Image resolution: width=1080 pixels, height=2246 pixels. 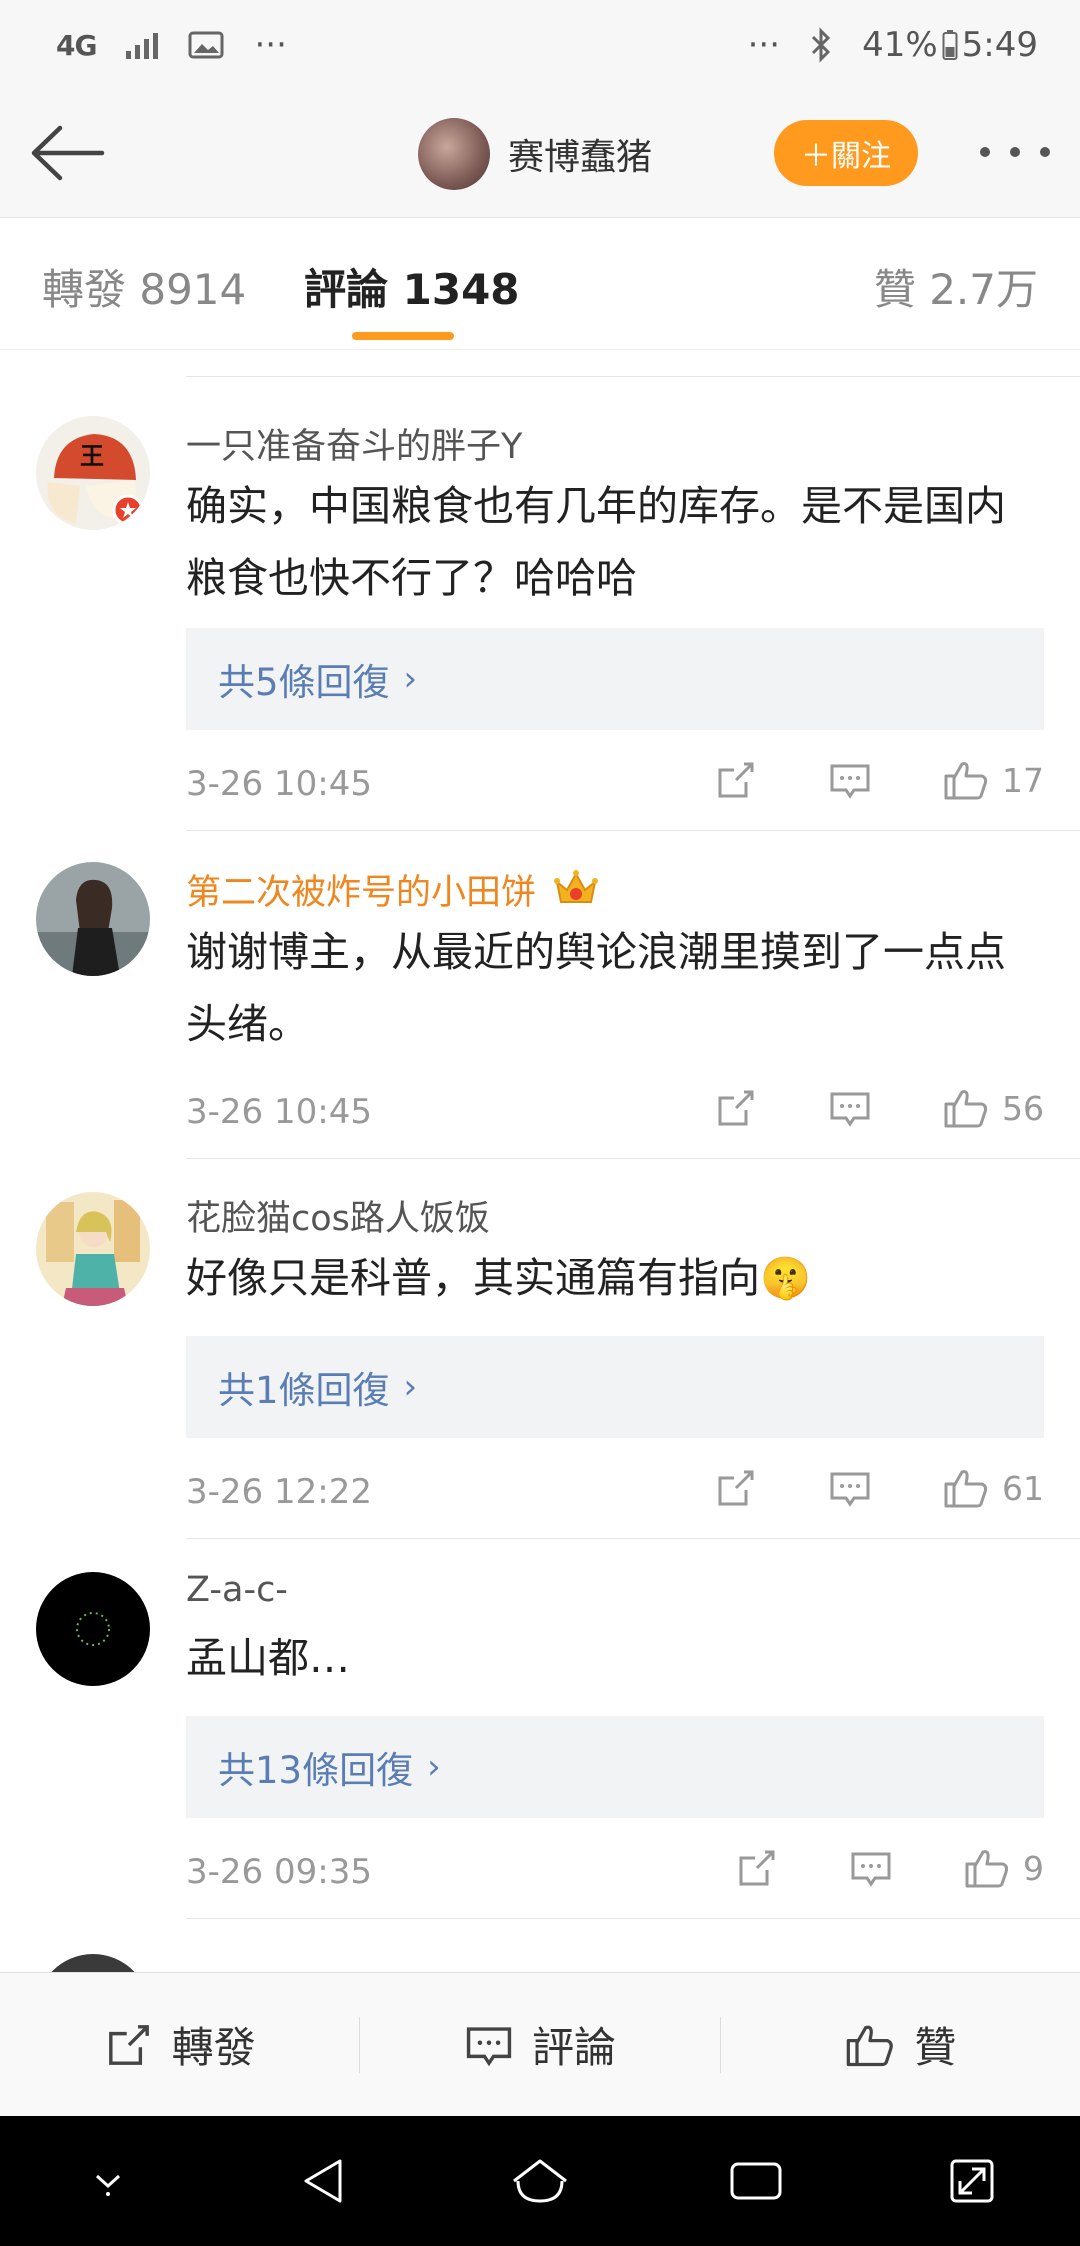 I want to click on app-header: 赛博蠢猪 ＋關注, so click(x=540, y=154).